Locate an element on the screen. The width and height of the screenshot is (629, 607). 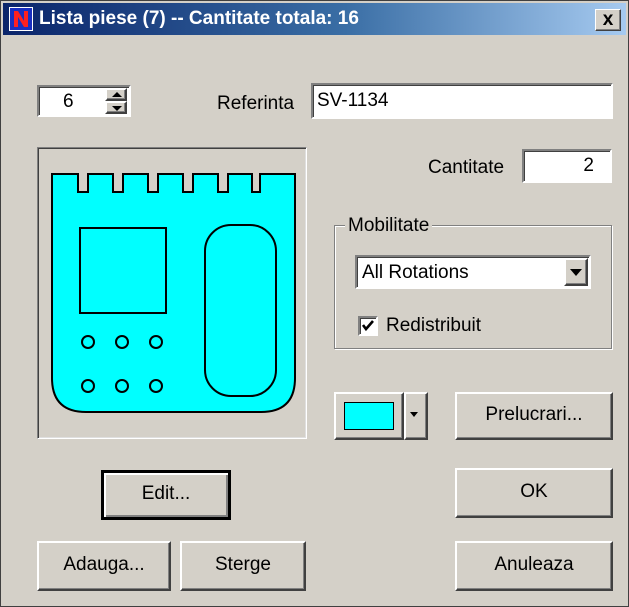
chevron-up-icon is located at coordinates (117, 94).